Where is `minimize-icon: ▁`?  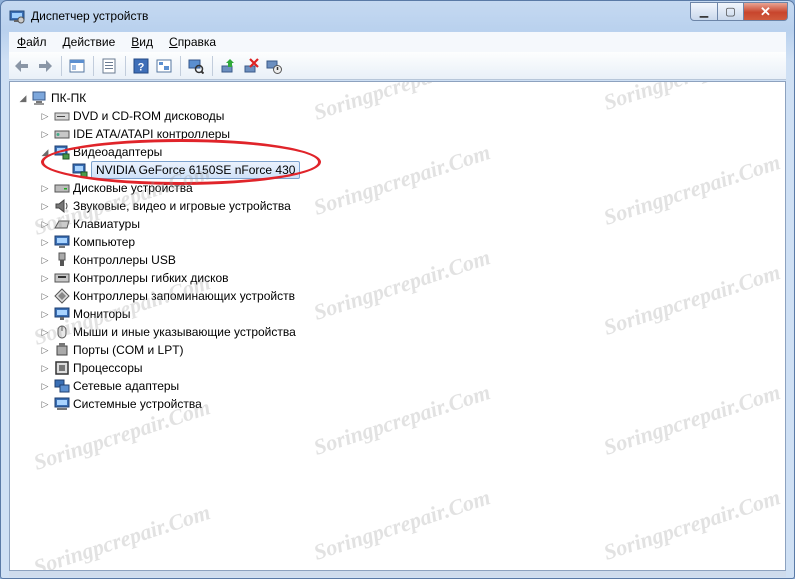 minimize-icon: ▁ is located at coordinates (704, 12).